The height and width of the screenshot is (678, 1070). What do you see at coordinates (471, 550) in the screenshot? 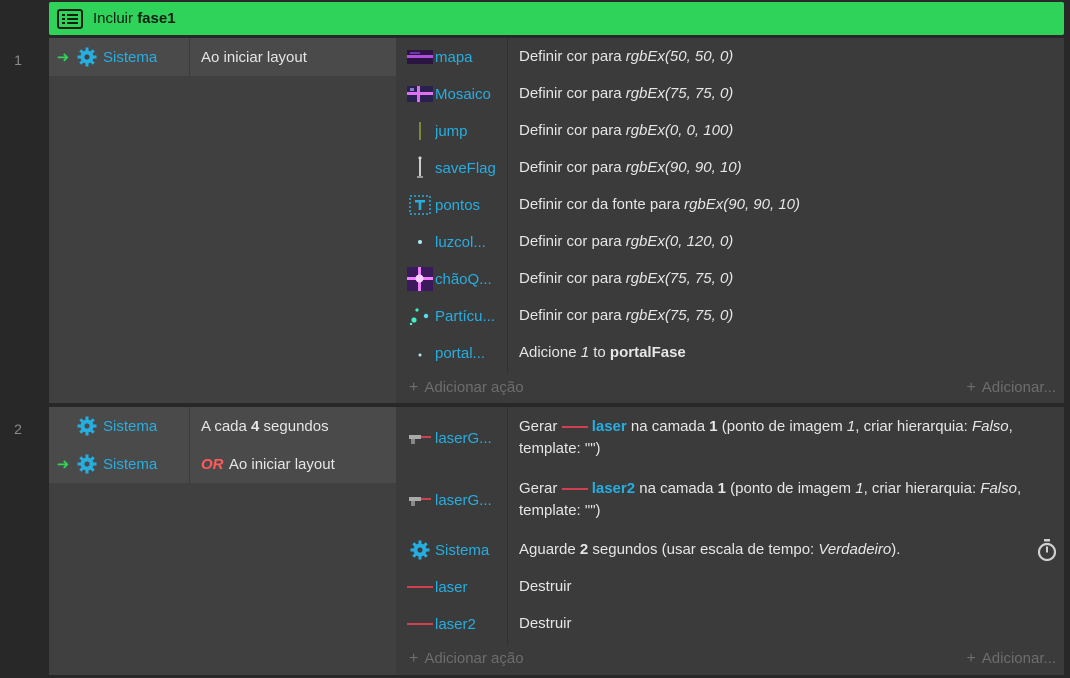
I see `action-object: Sistema` at bounding box center [471, 550].